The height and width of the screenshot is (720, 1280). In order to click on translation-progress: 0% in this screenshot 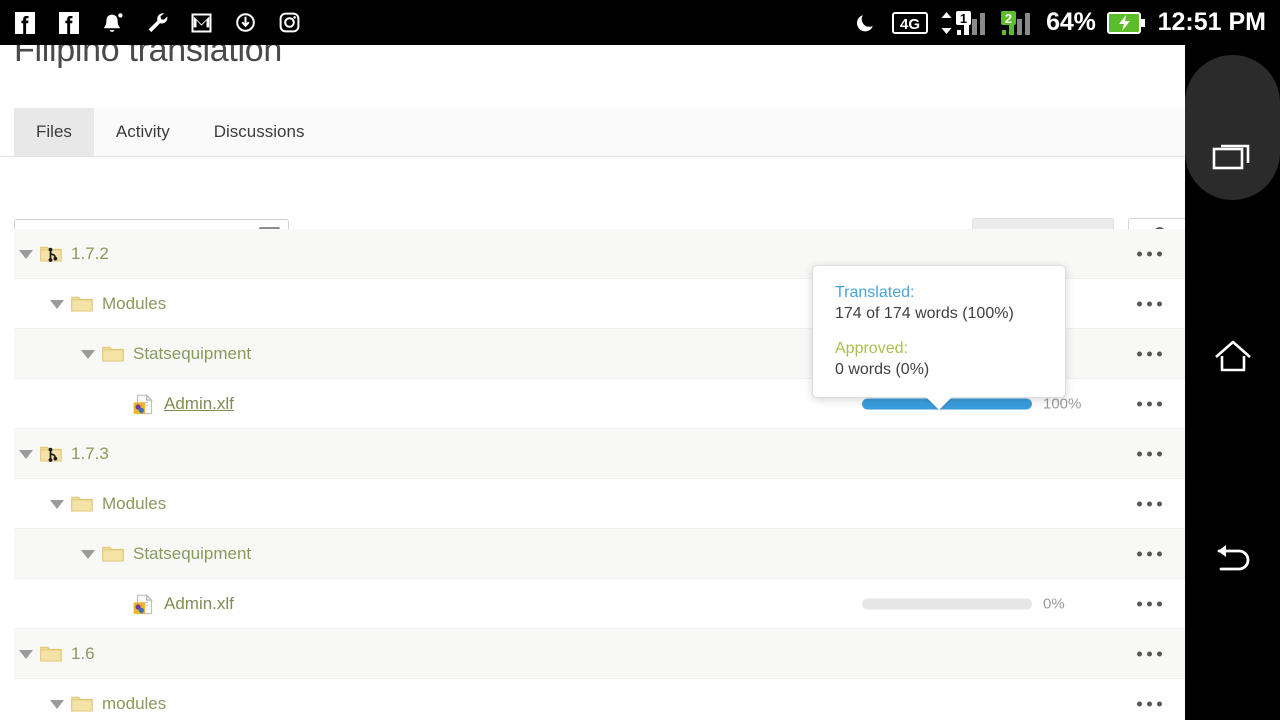, I will do `click(973, 603)`.